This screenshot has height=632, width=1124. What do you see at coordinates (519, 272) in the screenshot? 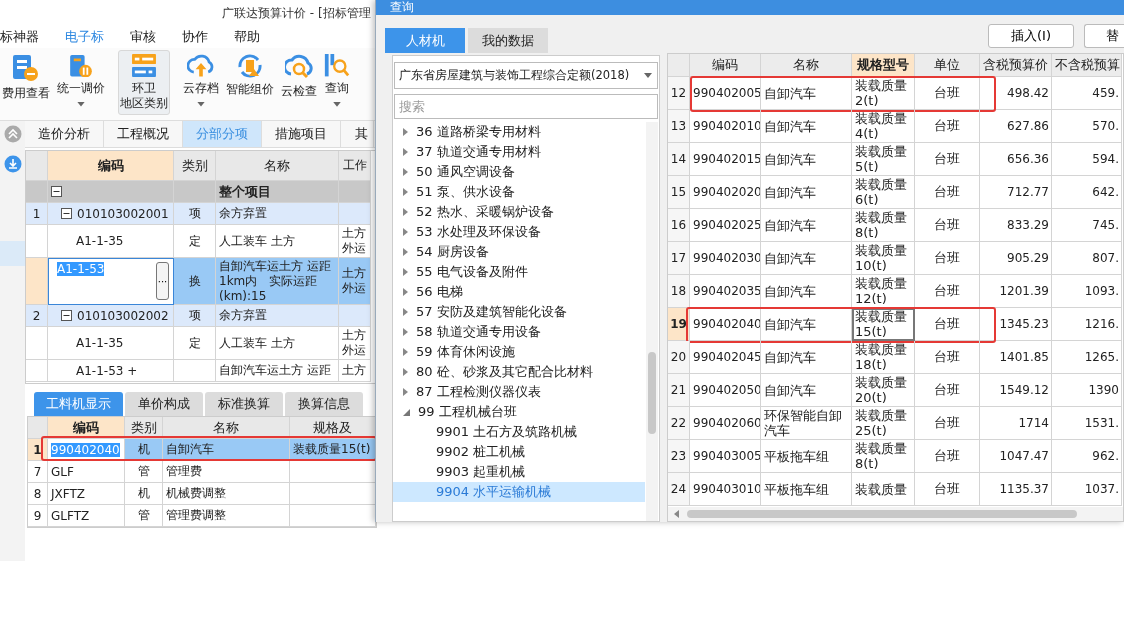
I see `tree-item: 55 电气设备及附件` at bounding box center [519, 272].